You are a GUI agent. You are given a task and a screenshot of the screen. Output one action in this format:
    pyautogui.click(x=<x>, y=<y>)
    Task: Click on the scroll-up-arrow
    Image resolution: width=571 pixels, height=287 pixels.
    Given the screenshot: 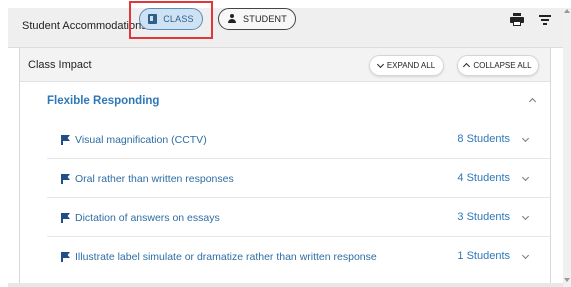 What is the action you would take?
    pyautogui.click(x=567, y=11)
    